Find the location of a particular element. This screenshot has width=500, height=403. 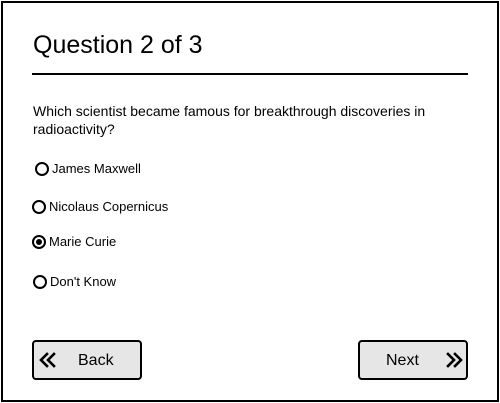

answer-option-marie-curie: Marie Curie is located at coordinates (74, 242).